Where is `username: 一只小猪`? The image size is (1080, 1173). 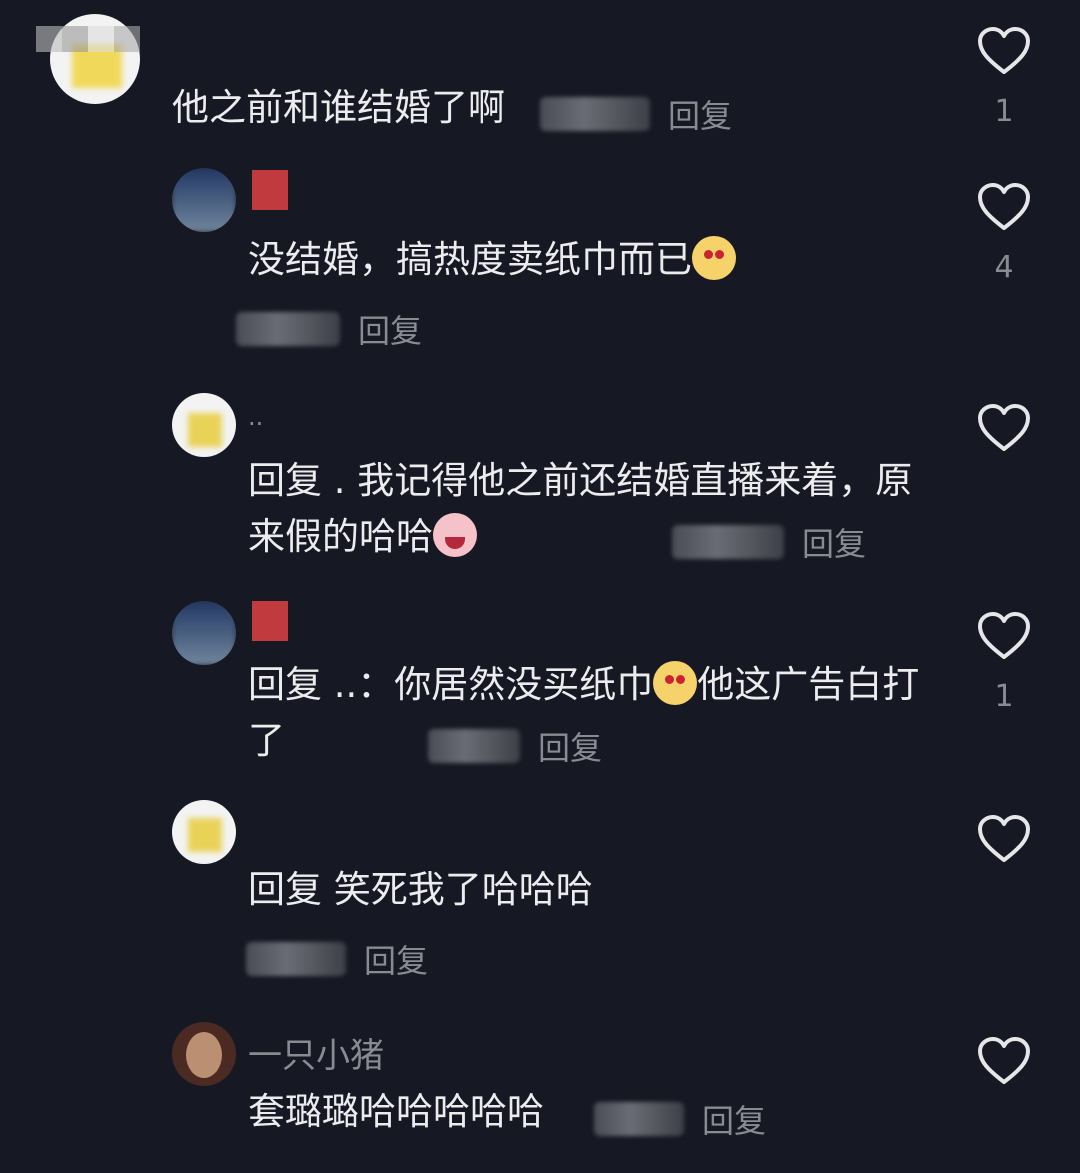
username: 一只小猪 is located at coordinates (316, 1052).